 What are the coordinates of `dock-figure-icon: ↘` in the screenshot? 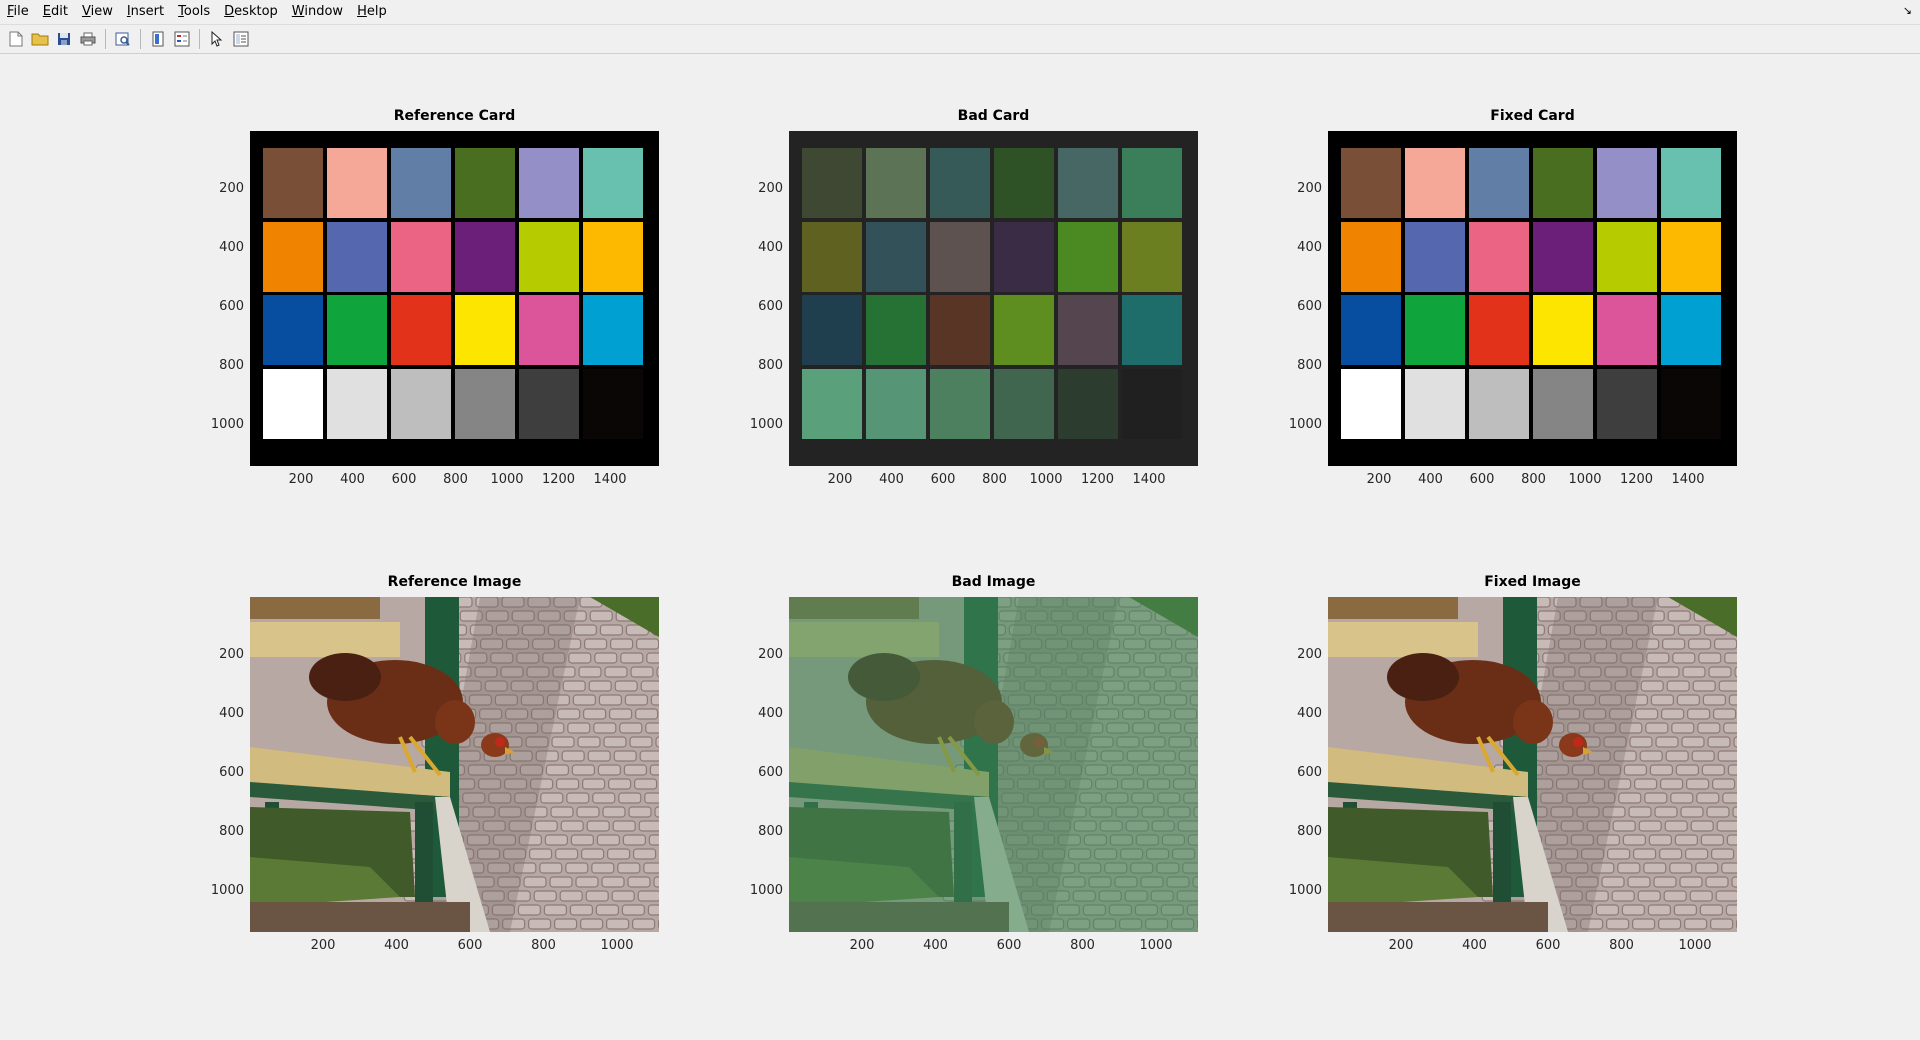 It's located at (1907, 10).